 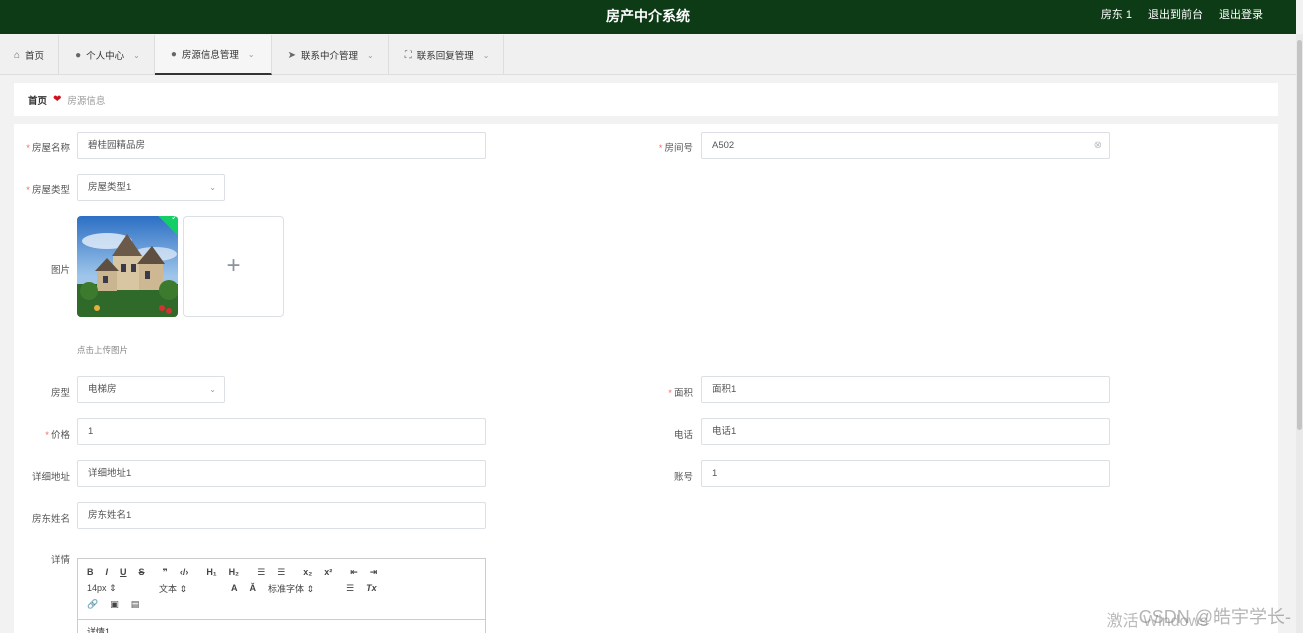 What do you see at coordinates (281, 515) in the screenshot?
I see `landlord-input: 房东姓名1` at bounding box center [281, 515].